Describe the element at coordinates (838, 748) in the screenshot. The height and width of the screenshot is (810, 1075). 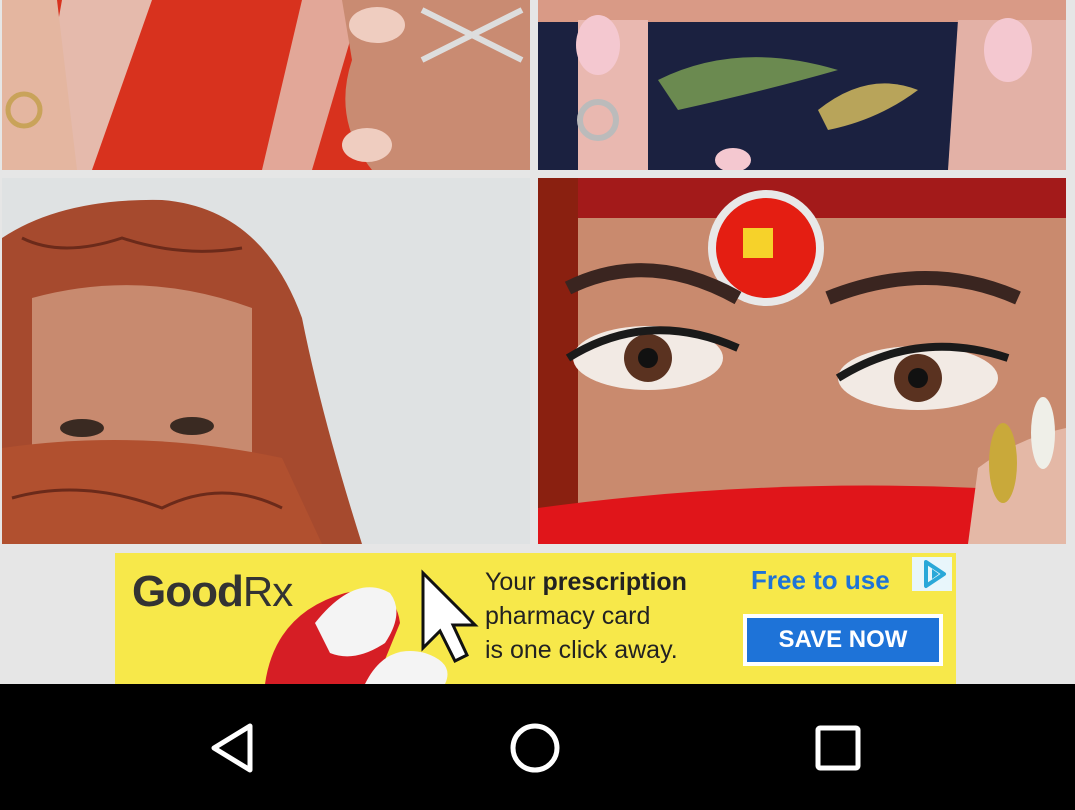
I see `recent-apps-icon` at that location.